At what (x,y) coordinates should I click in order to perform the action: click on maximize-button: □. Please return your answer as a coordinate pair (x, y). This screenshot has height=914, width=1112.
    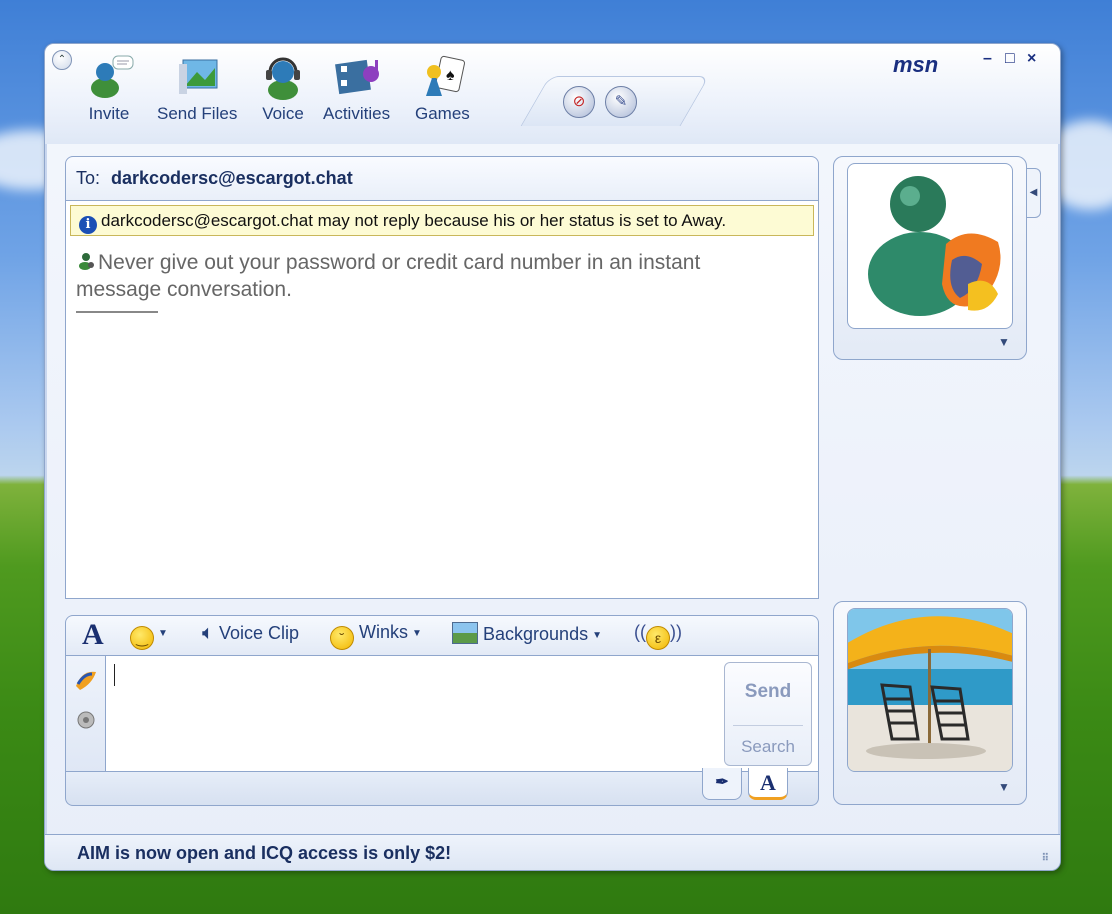
    Looking at the image, I should click on (1010, 59).